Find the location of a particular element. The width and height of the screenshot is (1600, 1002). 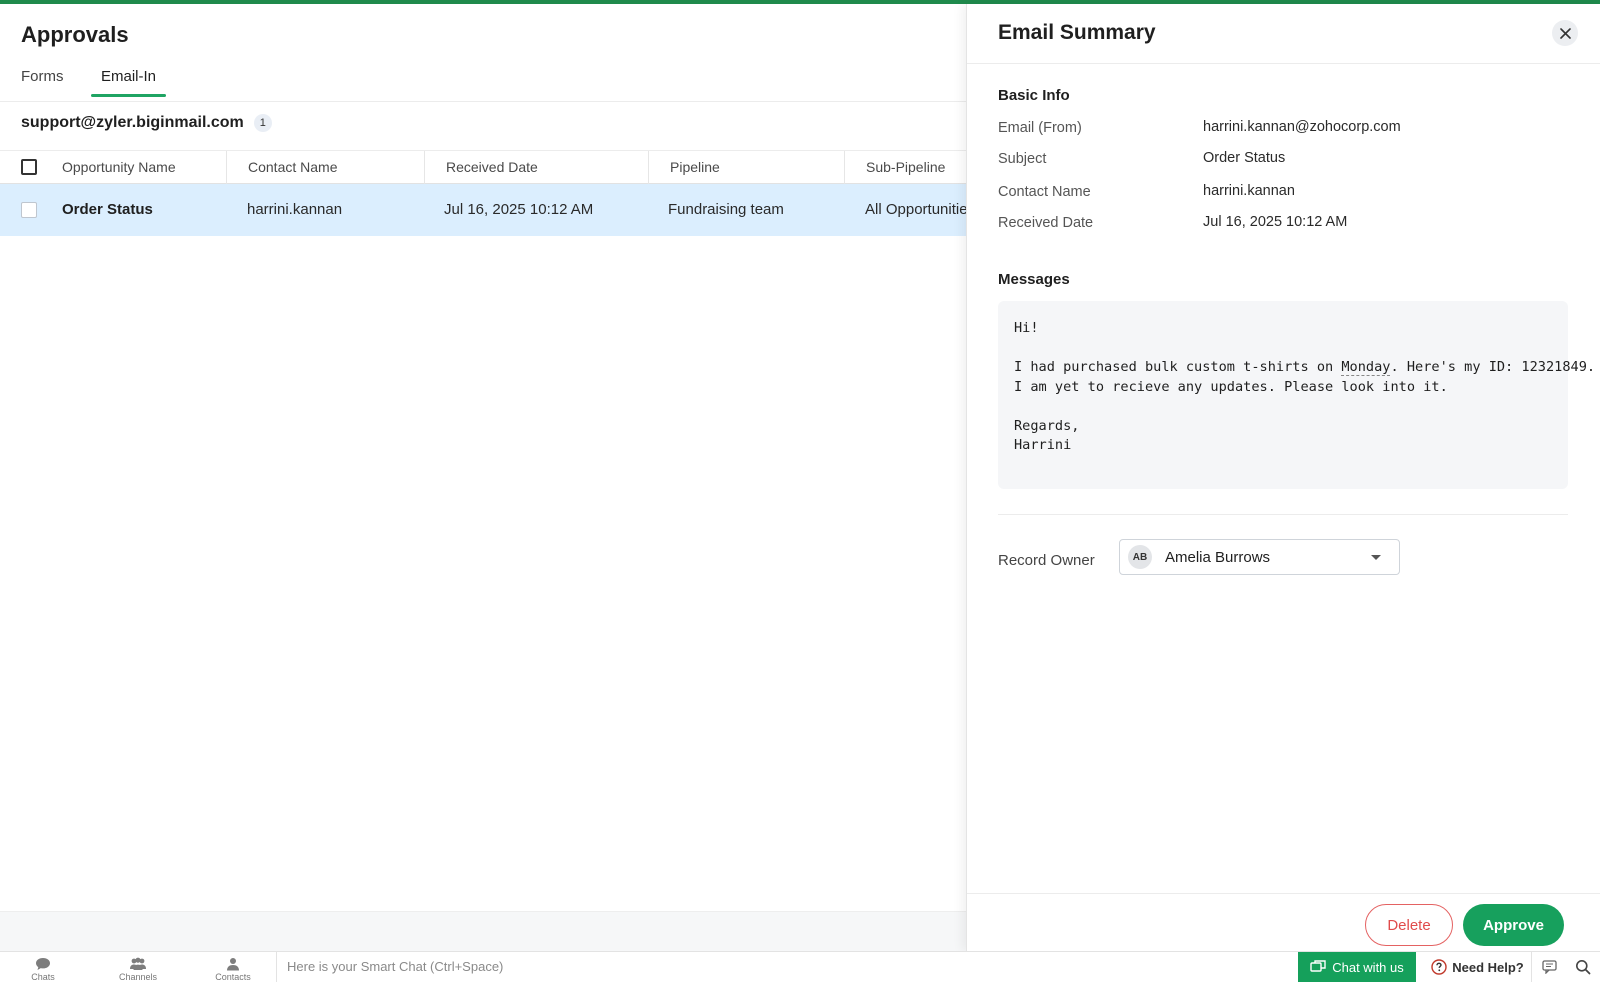

panel-header: Email Summary is located at coordinates (1283, 34).